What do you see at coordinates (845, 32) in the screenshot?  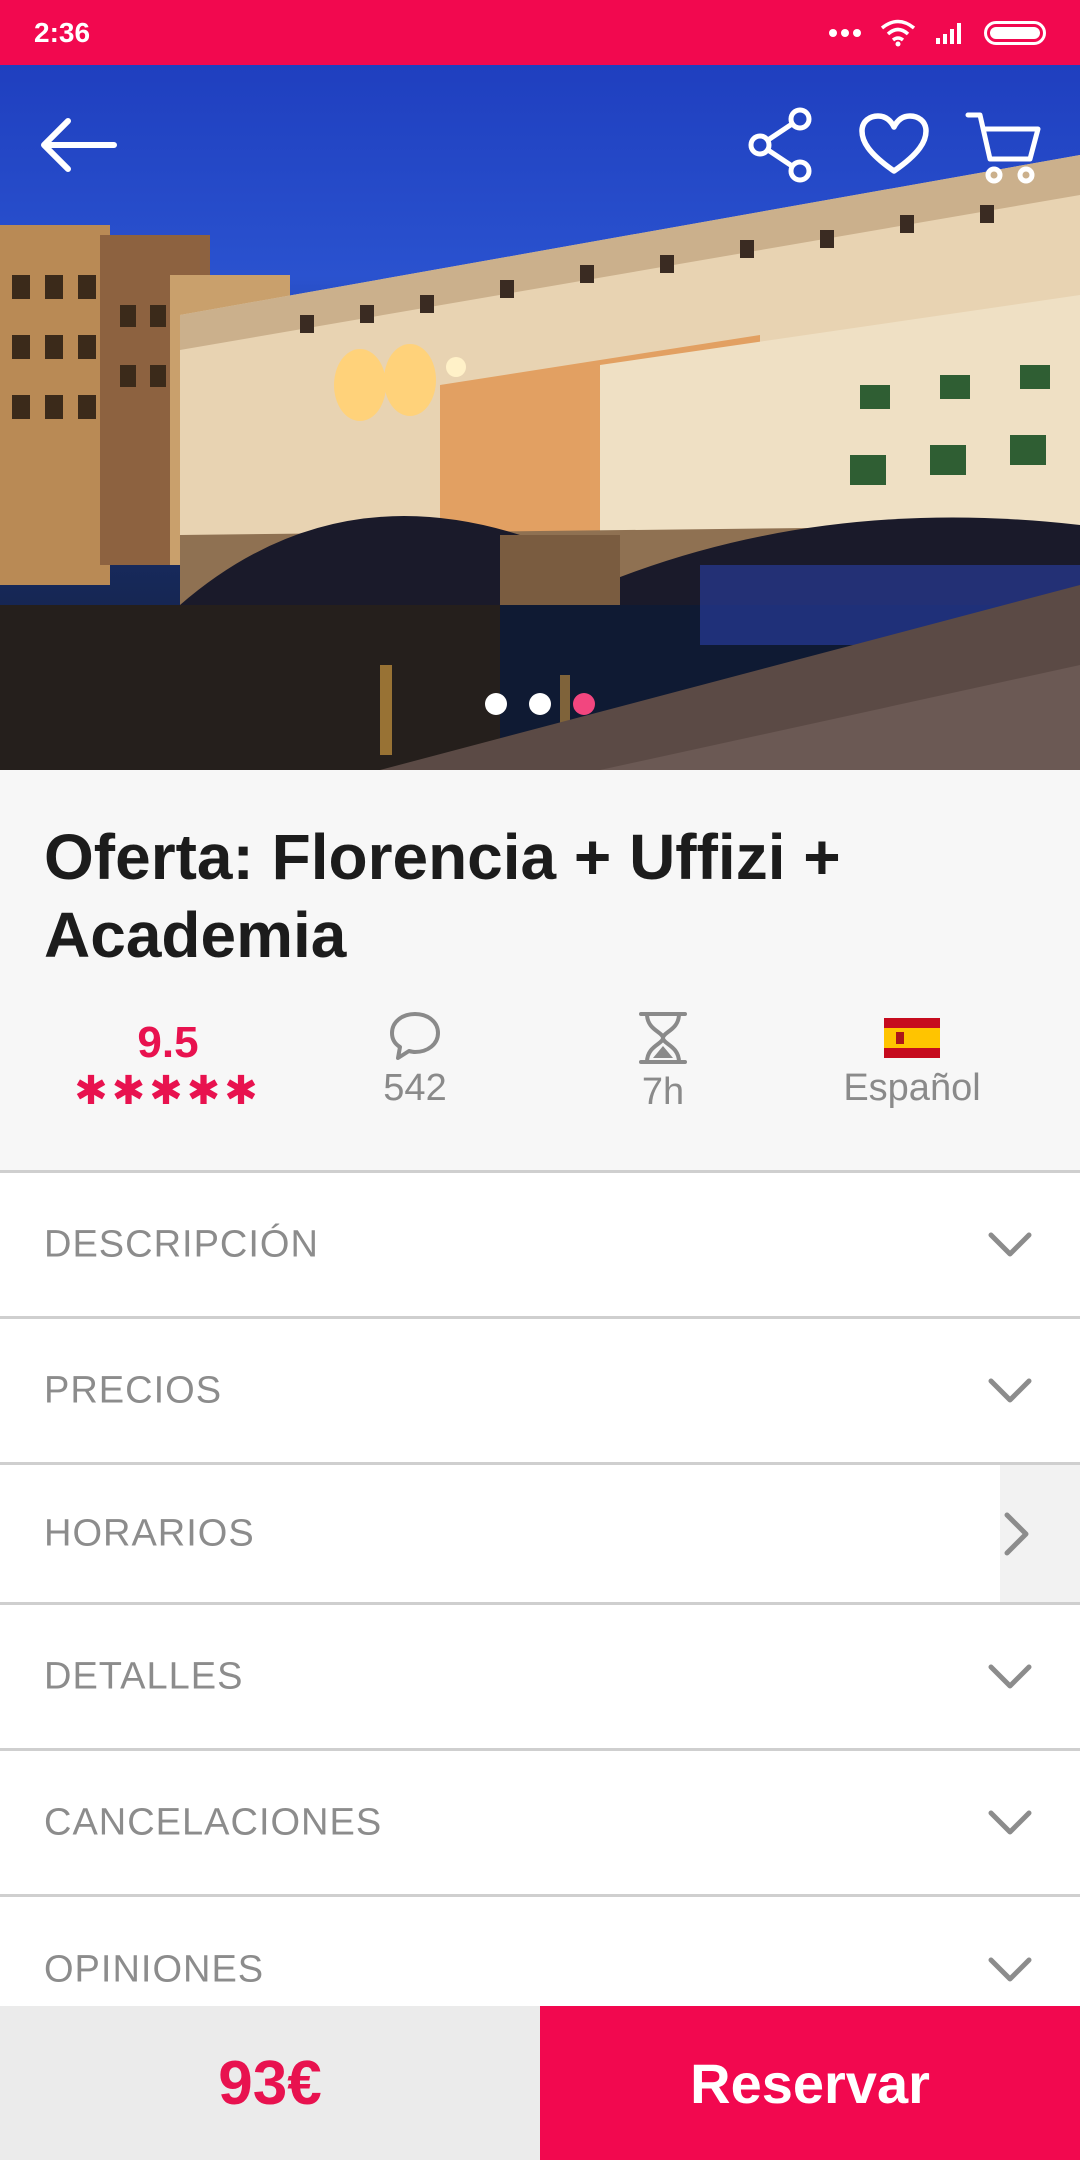 I see `more-dots-icon` at bounding box center [845, 32].